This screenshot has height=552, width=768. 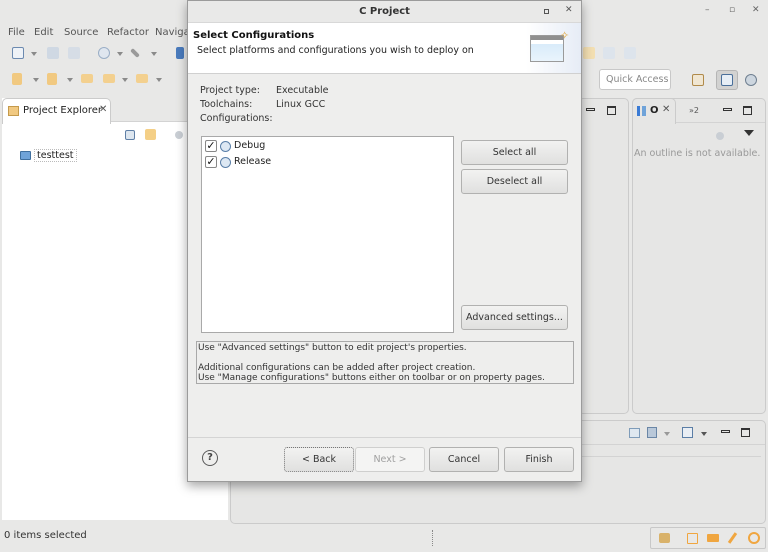 I want to click on status-trim-toolbar, so click(x=708, y=538).